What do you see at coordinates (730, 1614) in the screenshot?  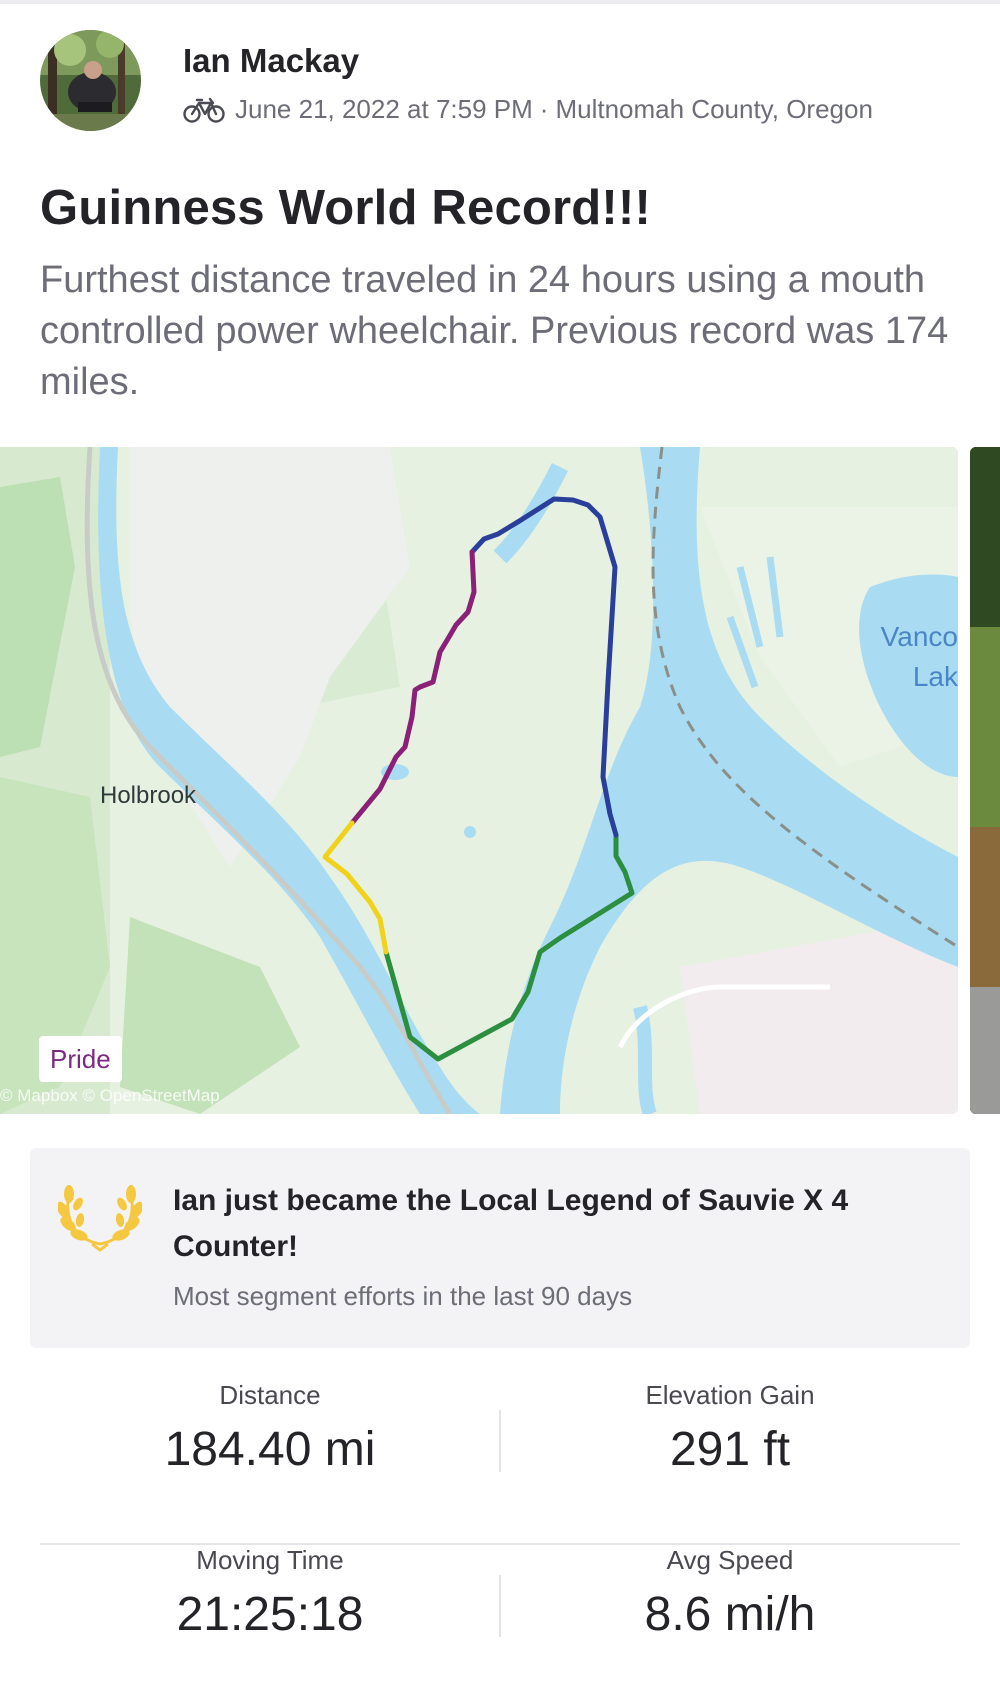 I see `stat-value: 8.6 mi/h` at bounding box center [730, 1614].